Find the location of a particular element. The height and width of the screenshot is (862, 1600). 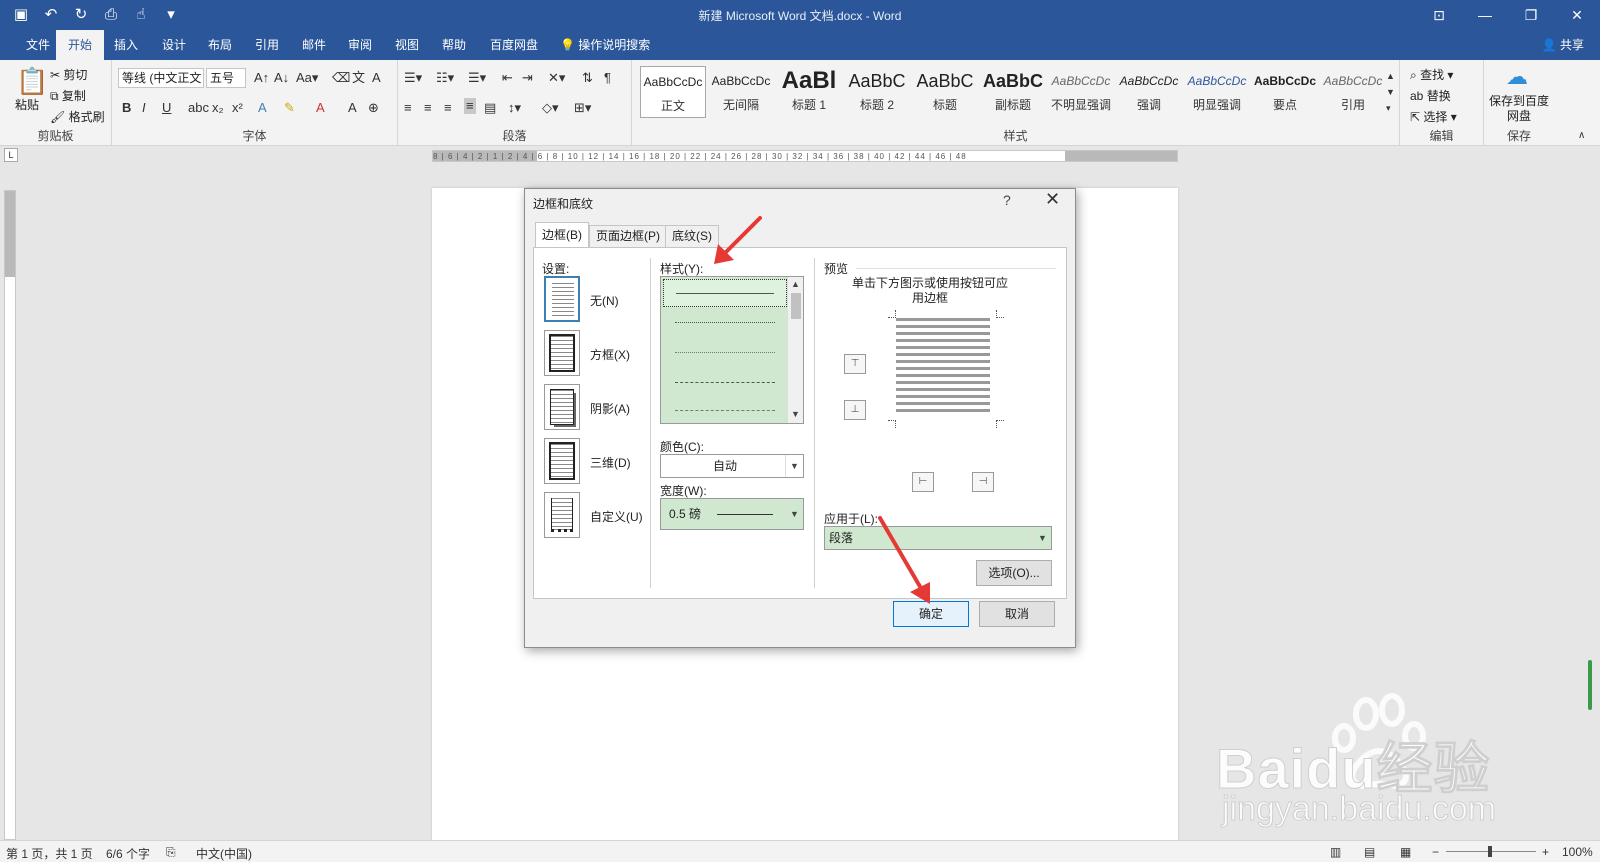

color-select: 自动 ▼ is located at coordinates (732, 466).